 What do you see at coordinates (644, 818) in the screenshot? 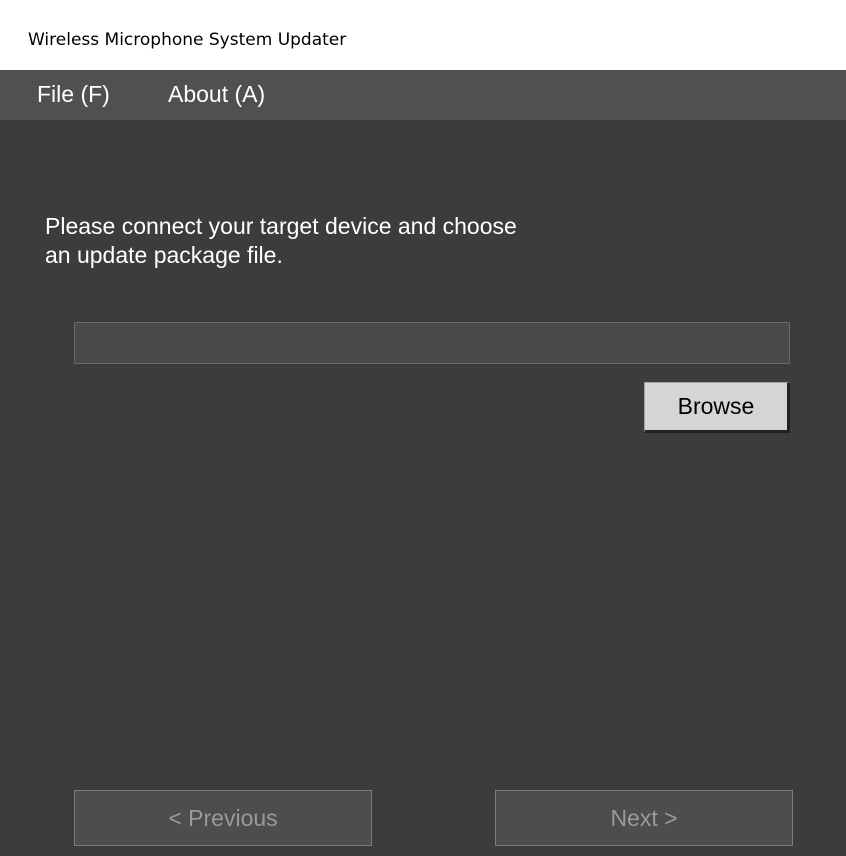
I see `next-button: Next >` at bounding box center [644, 818].